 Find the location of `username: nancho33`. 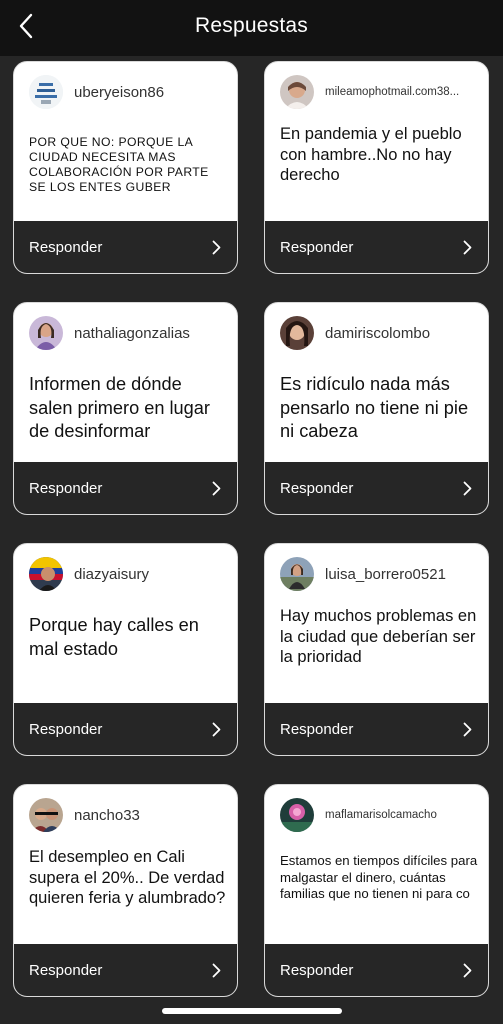

username: nancho33 is located at coordinates (107, 815).